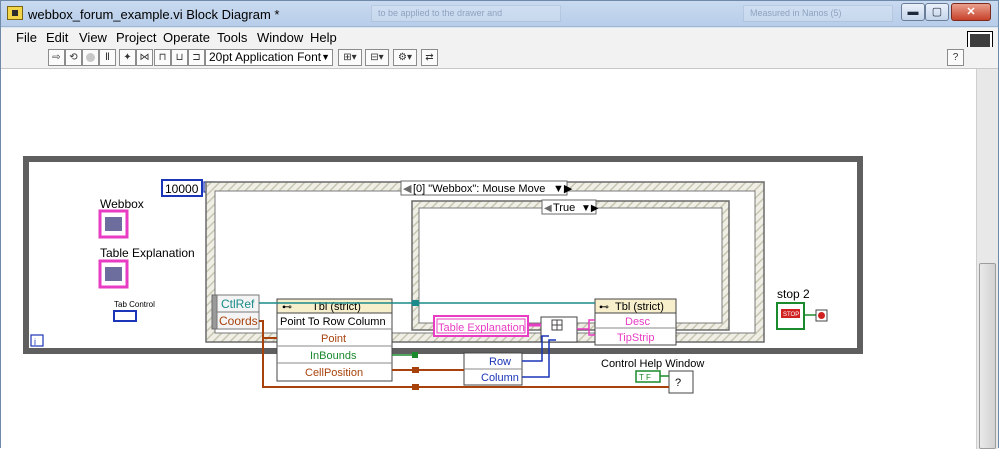  Describe the element at coordinates (107, 57) in the screenshot. I see `pause-icon: Ⅱ` at that location.